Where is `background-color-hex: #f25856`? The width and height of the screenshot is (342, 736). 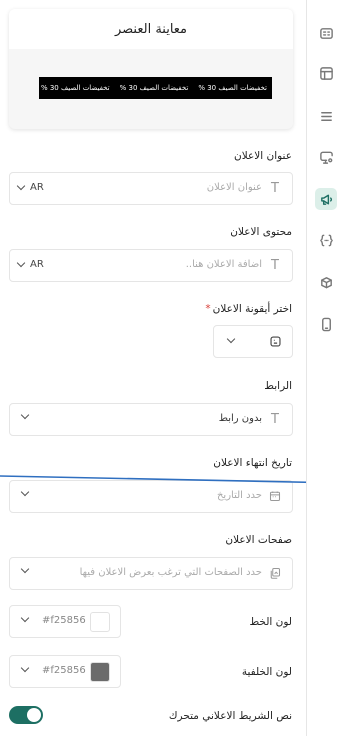
background-color-hex: #f25856 is located at coordinates (64, 670).